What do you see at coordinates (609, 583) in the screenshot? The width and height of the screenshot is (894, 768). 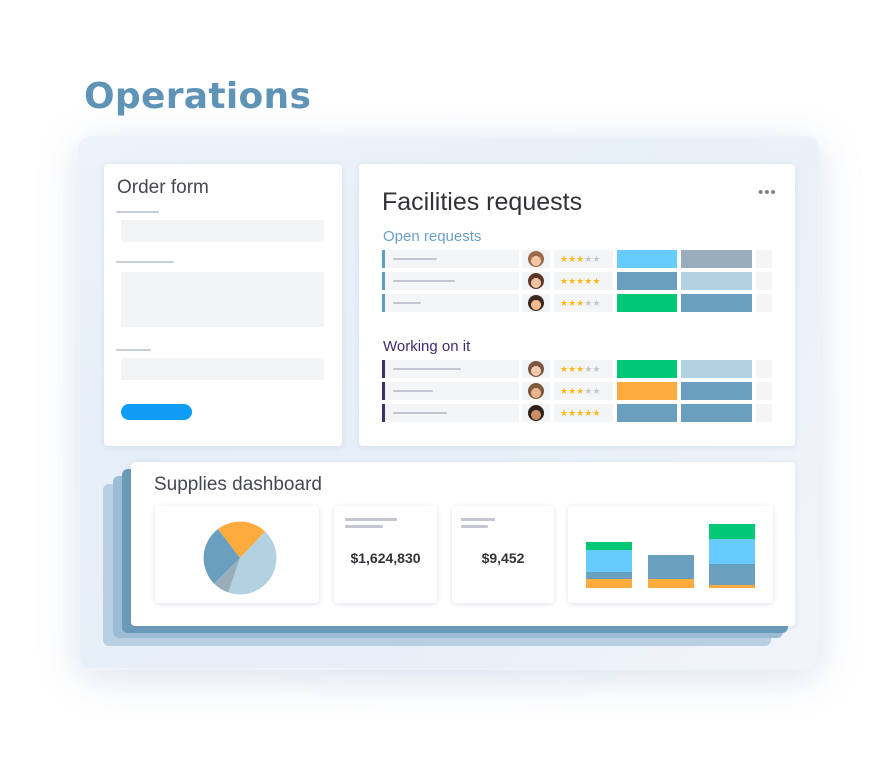 I see `bar-1-orange` at bounding box center [609, 583].